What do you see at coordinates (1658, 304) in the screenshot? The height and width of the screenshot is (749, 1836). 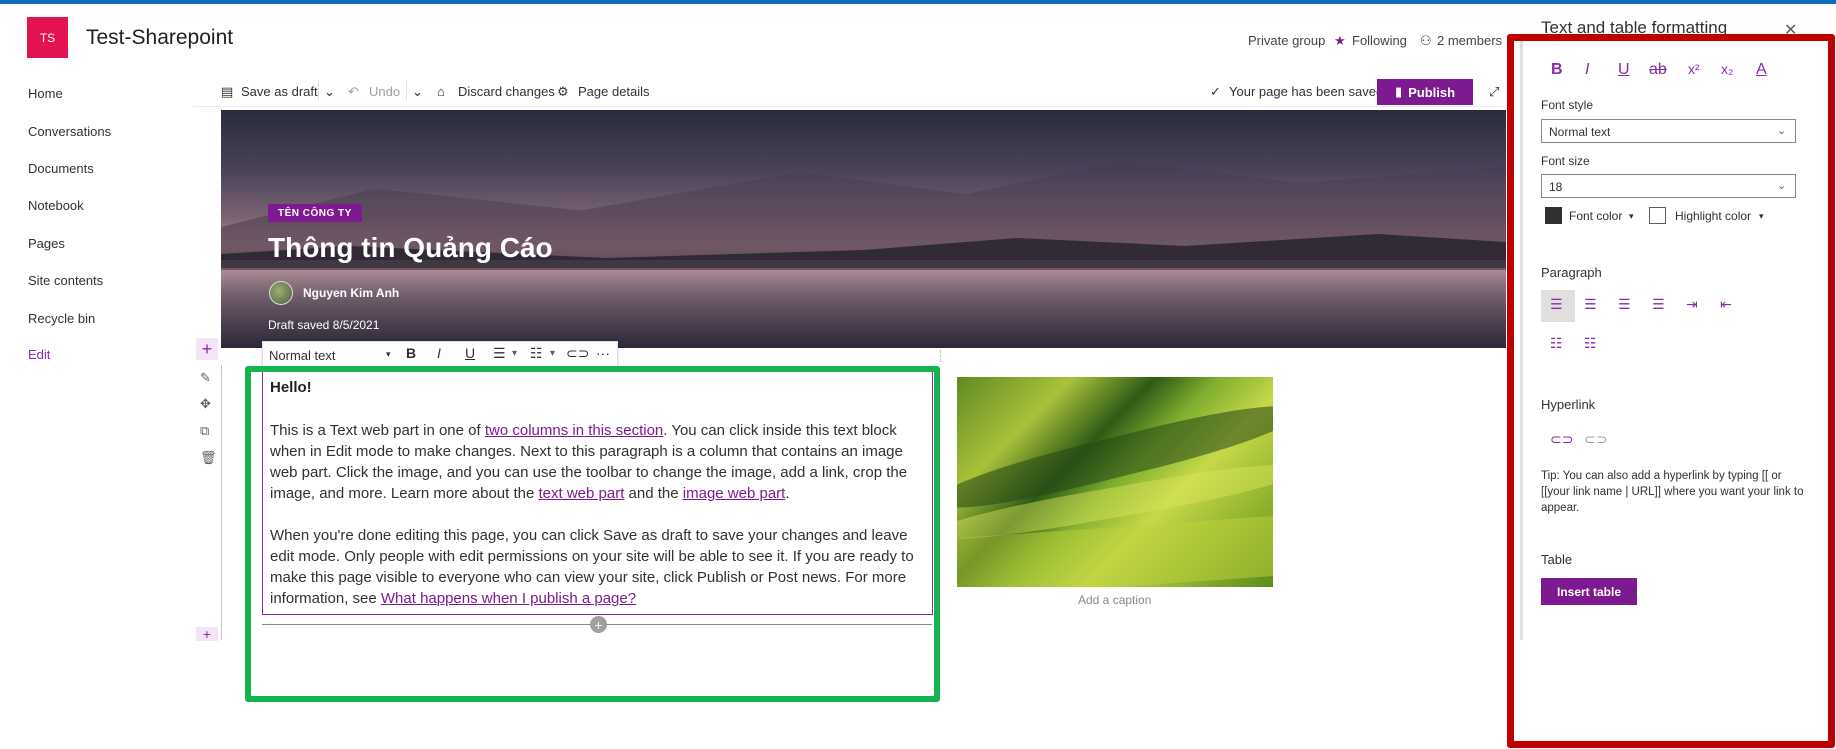 I see `justify-icon: ☰` at bounding box center [1658, 304].